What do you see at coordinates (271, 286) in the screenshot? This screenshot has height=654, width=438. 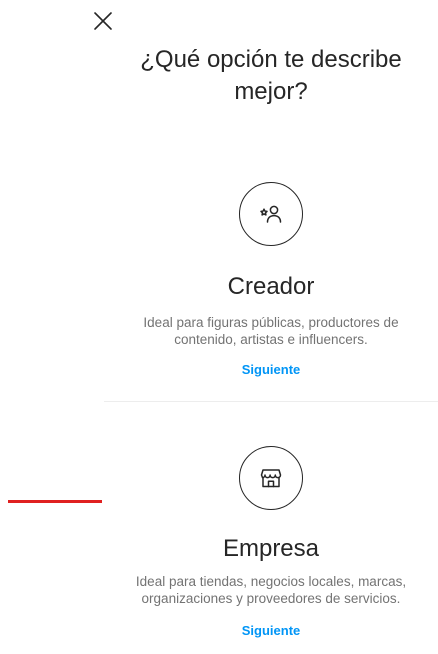 I see `creator-title: Creador` at bounding box center [271, 286].